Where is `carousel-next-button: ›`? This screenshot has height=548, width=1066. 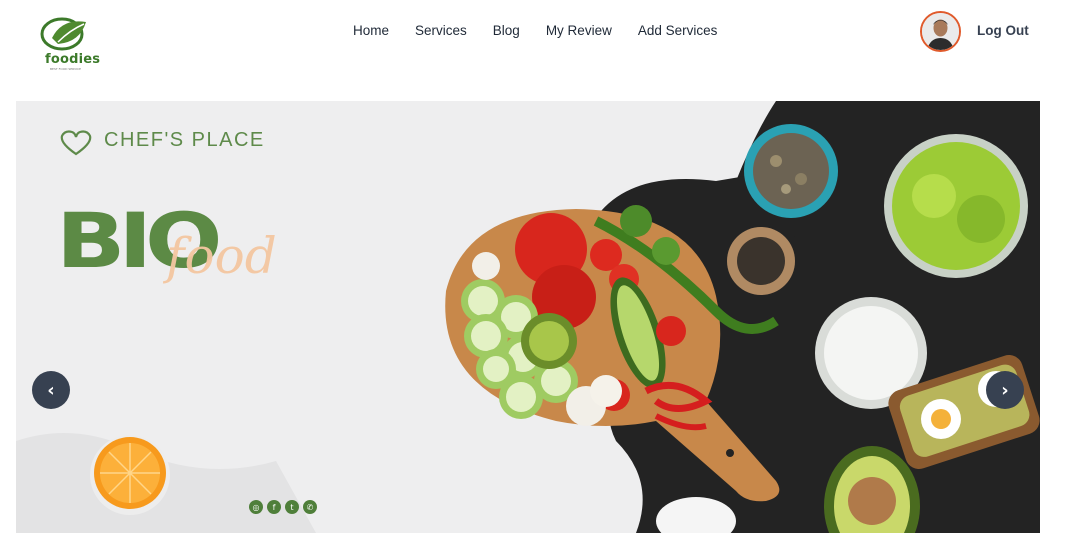
carousel-next-button: › is located at coordinates (1005, 390).